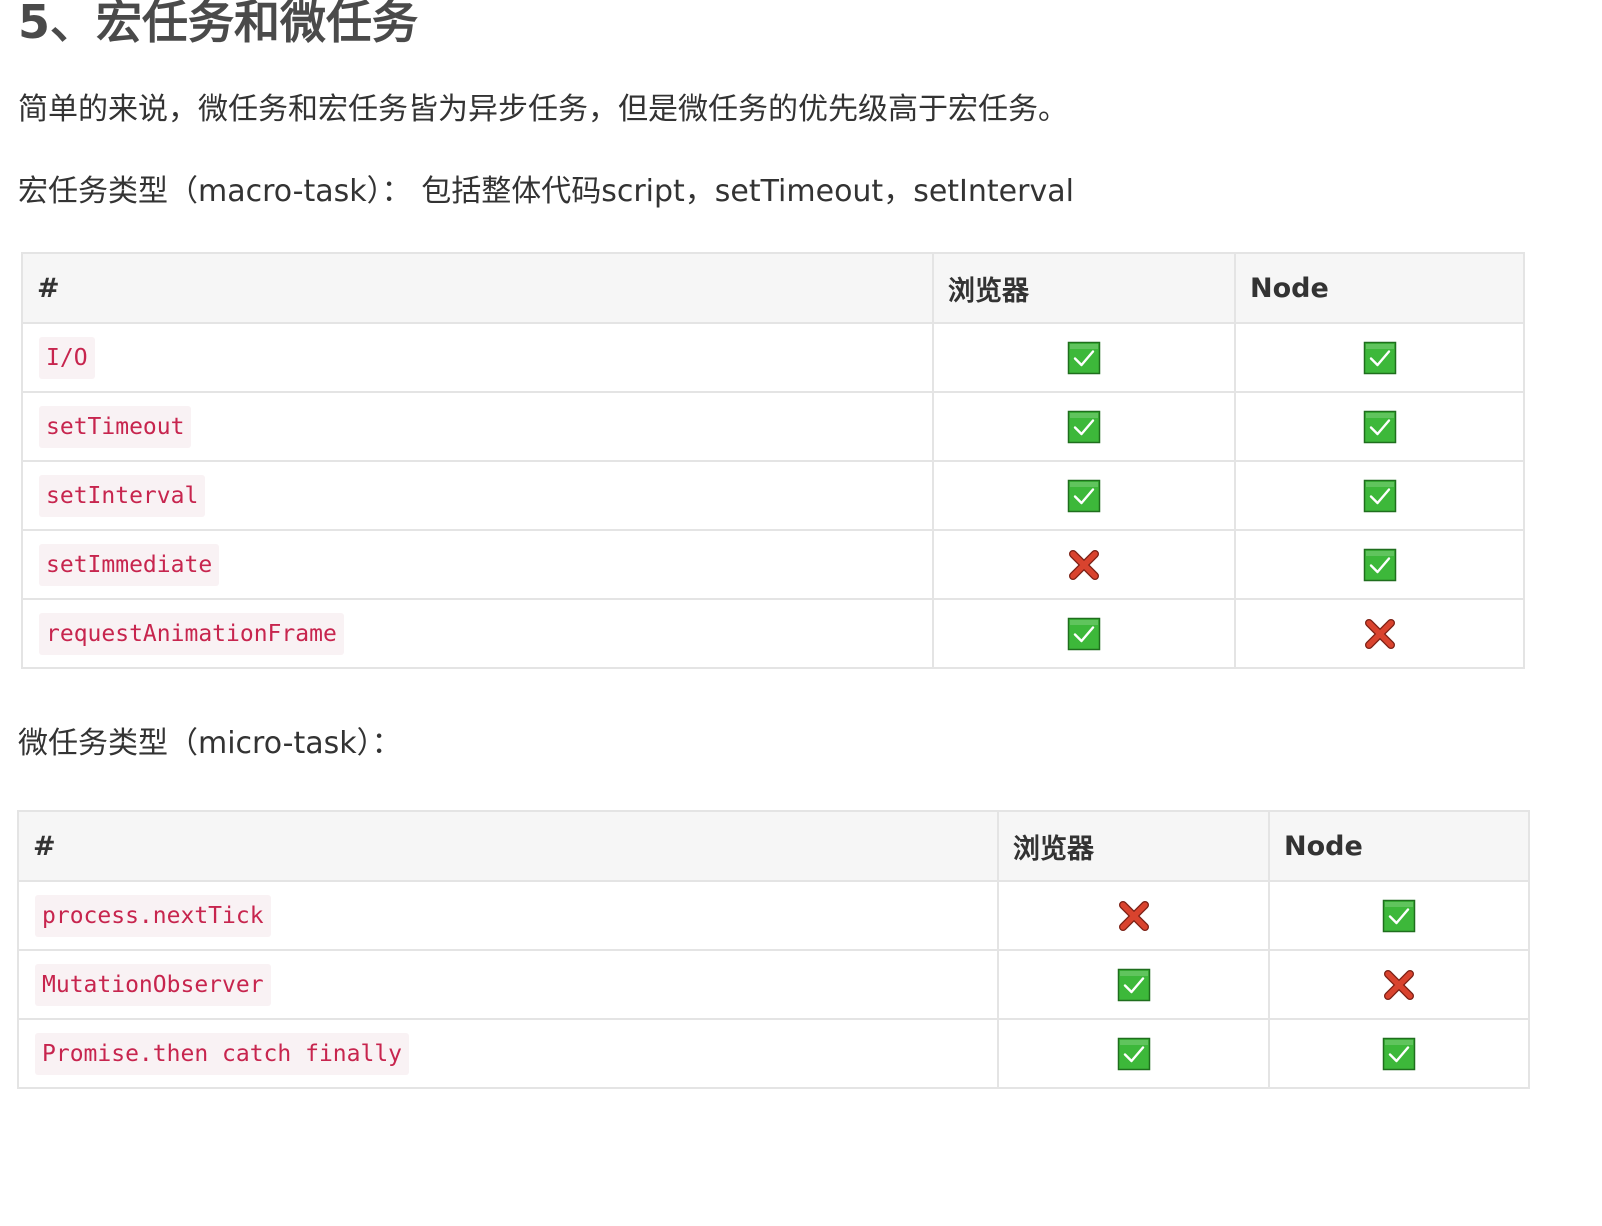  What do you see at coordinates (222, 1053) in the screenshot?
I see `api-name-code: Promise.then catch finally` at bounding box center [222, 1053].